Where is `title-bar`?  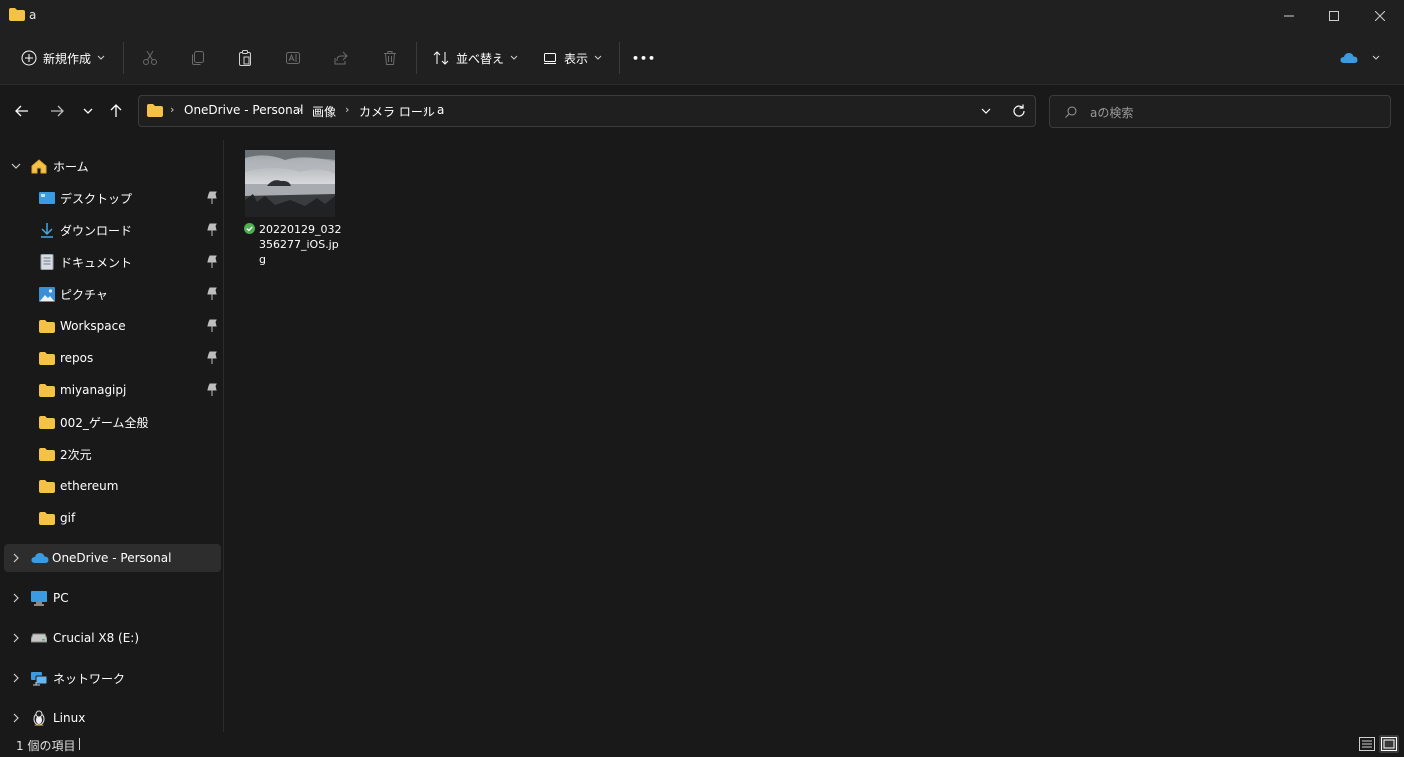
title-bar is located at coordinates (702, 16).